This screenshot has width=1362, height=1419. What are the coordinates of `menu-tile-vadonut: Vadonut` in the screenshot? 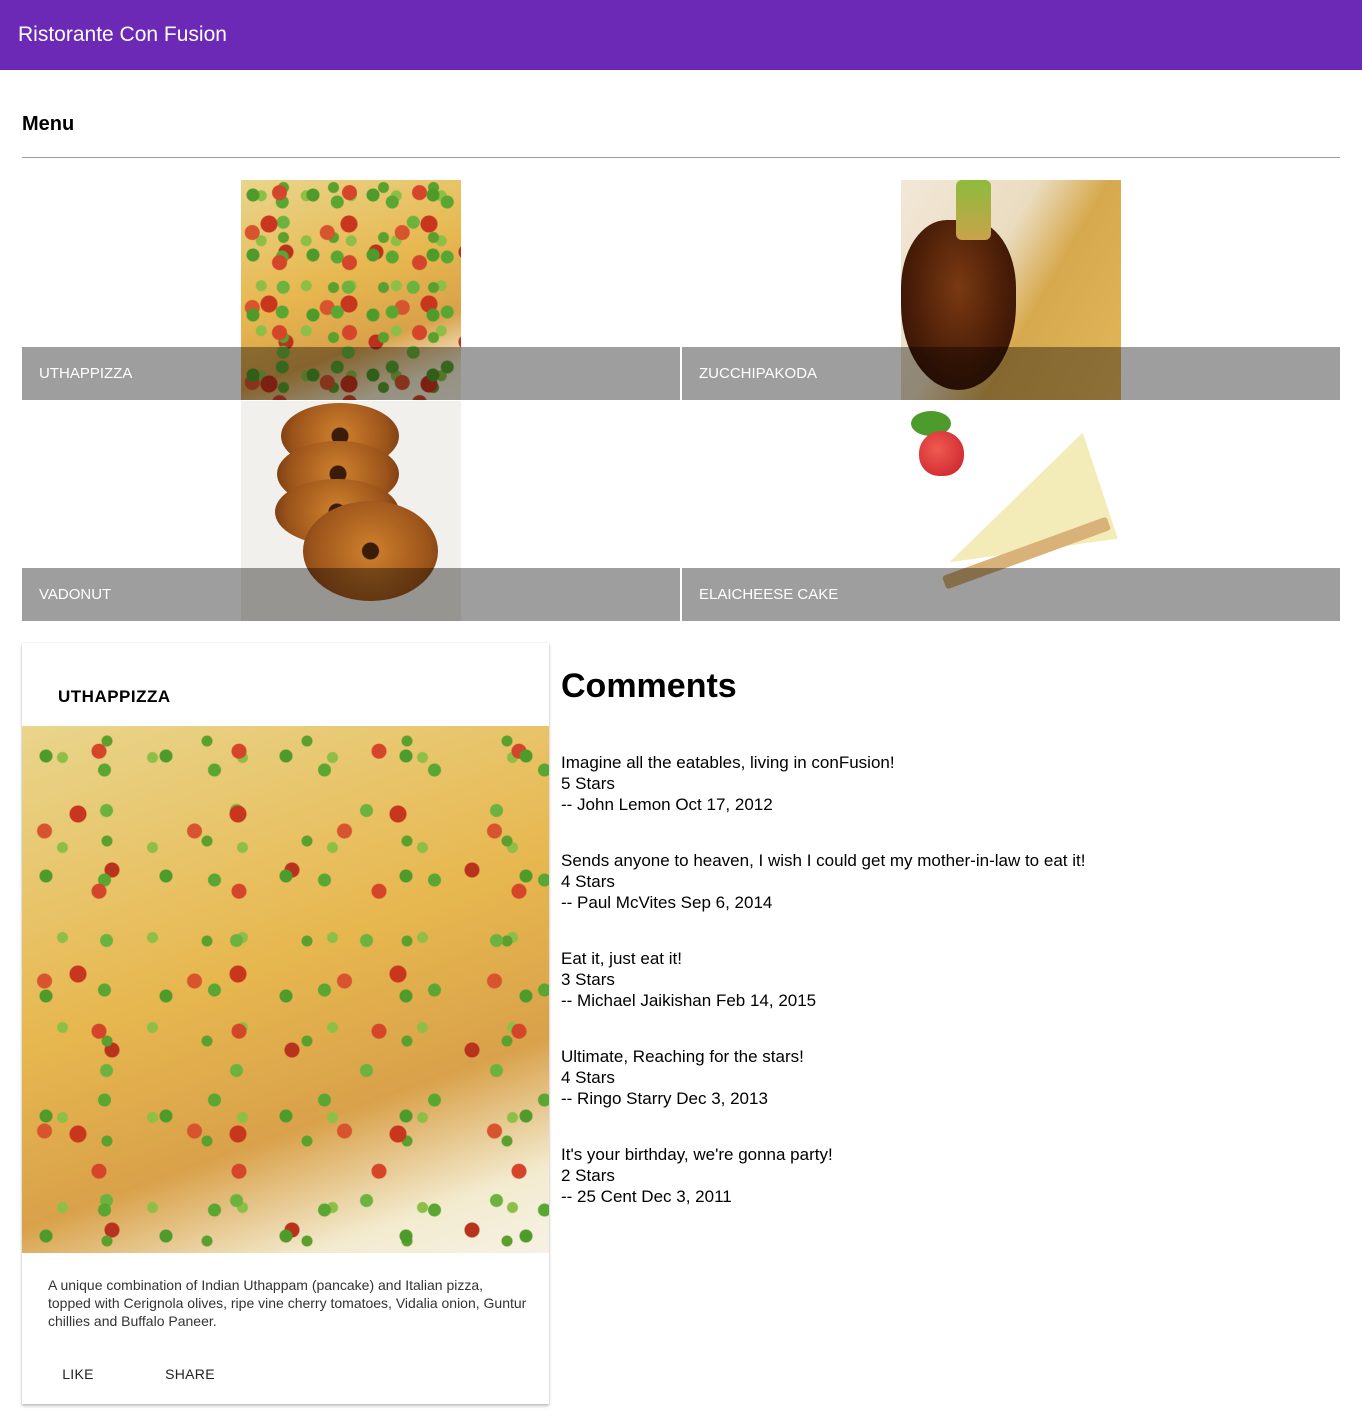 It's located at (351, 511).